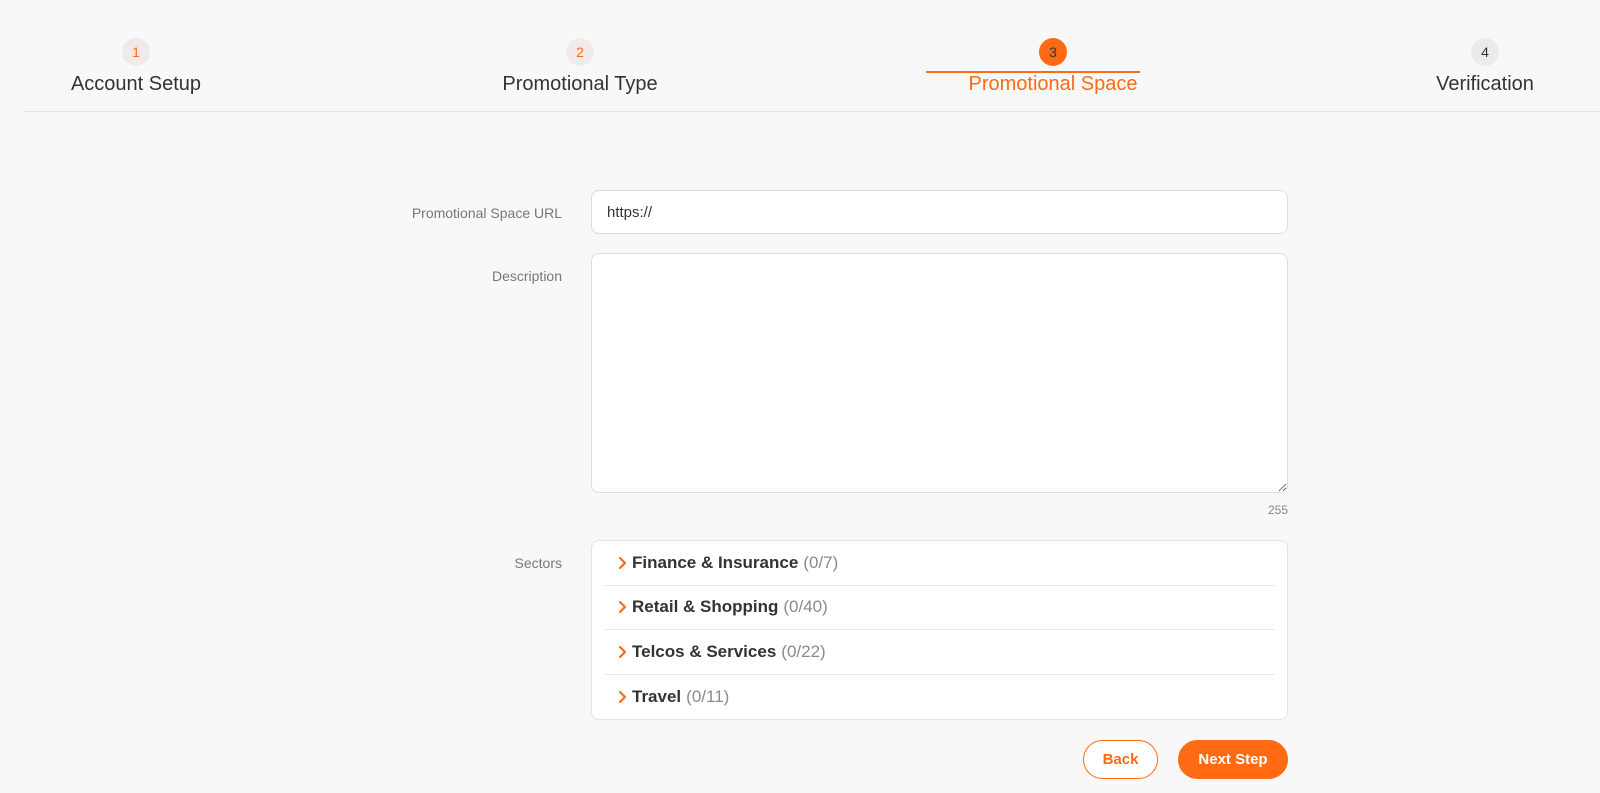 The height and width of the screenshot is (793, 1600). What do you see at coordinates (1277, 510) in the screenshot?
I see `description-char-count: 255` at bounding box center [1277, 510].